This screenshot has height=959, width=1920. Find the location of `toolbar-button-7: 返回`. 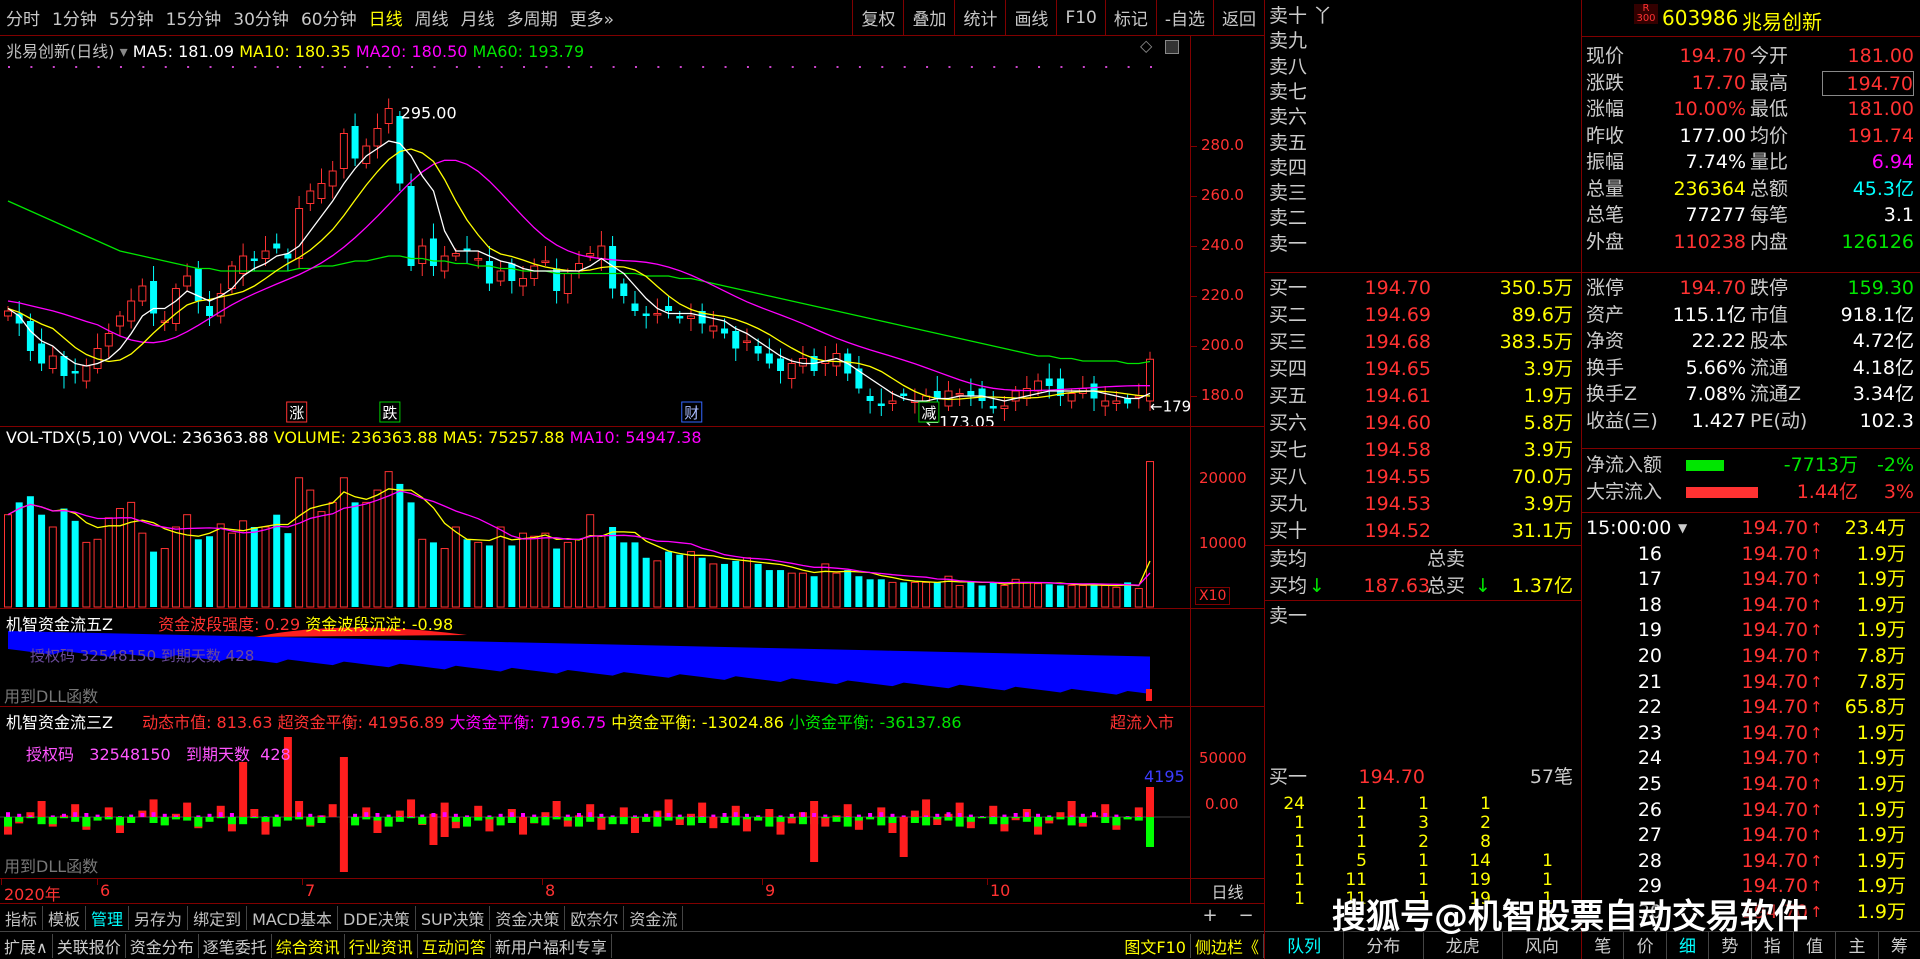

toolbar-button-7: 返回 is located at coordinates (1238, 17).